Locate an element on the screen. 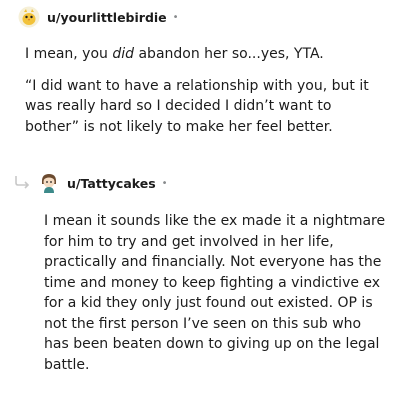  comment-username: u/yourlittlebirdie is located at coordinates (107, 17).